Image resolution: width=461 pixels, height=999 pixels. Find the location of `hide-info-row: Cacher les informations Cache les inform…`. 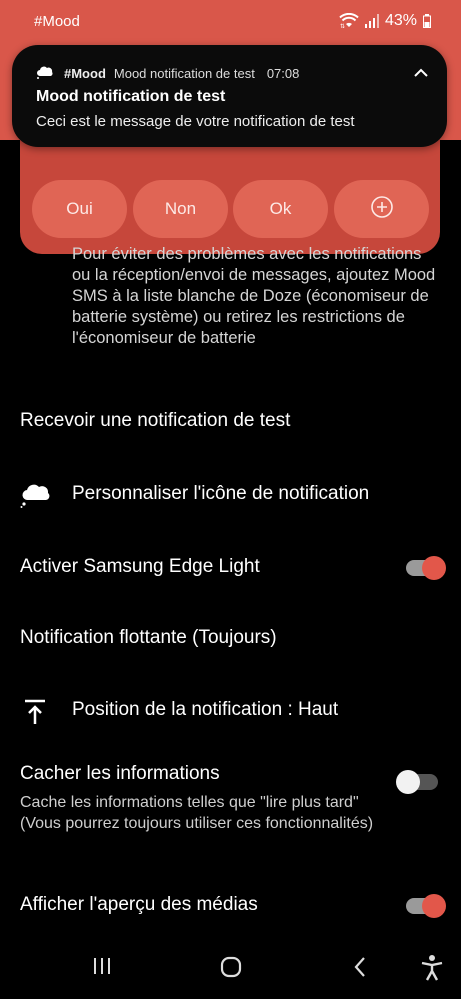

hide-info-row: Cacher les informations Cache les inform… is located at coordinates (230, 808).